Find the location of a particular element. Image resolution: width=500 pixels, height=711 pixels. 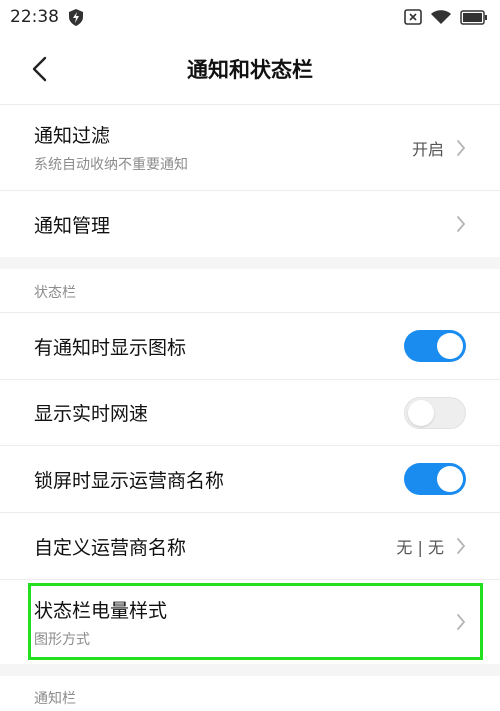

carrier-lockscreen-title: 锁屏时显示运营商名称 is located at coordinates (129, 480).